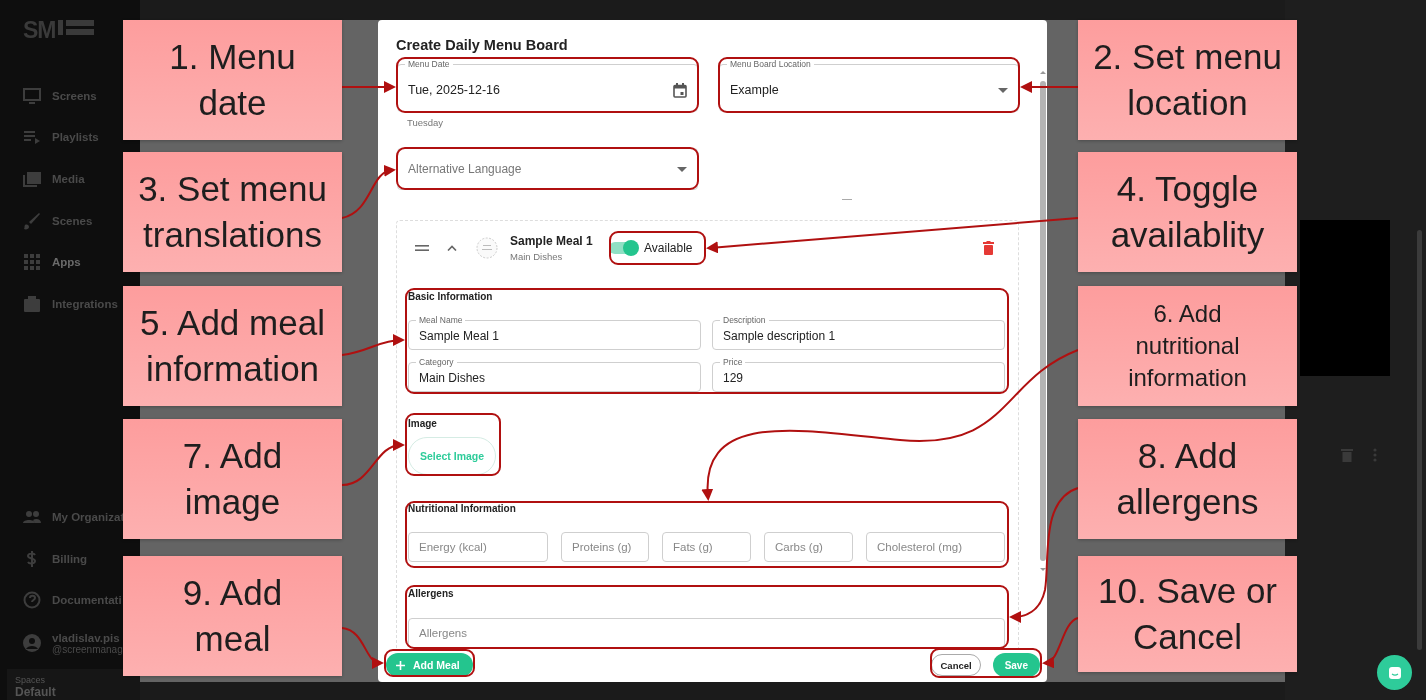  What do you see at coordinates (32, 179) in the screenshot?
I see `media-icon` at bounding box center [32, 179].